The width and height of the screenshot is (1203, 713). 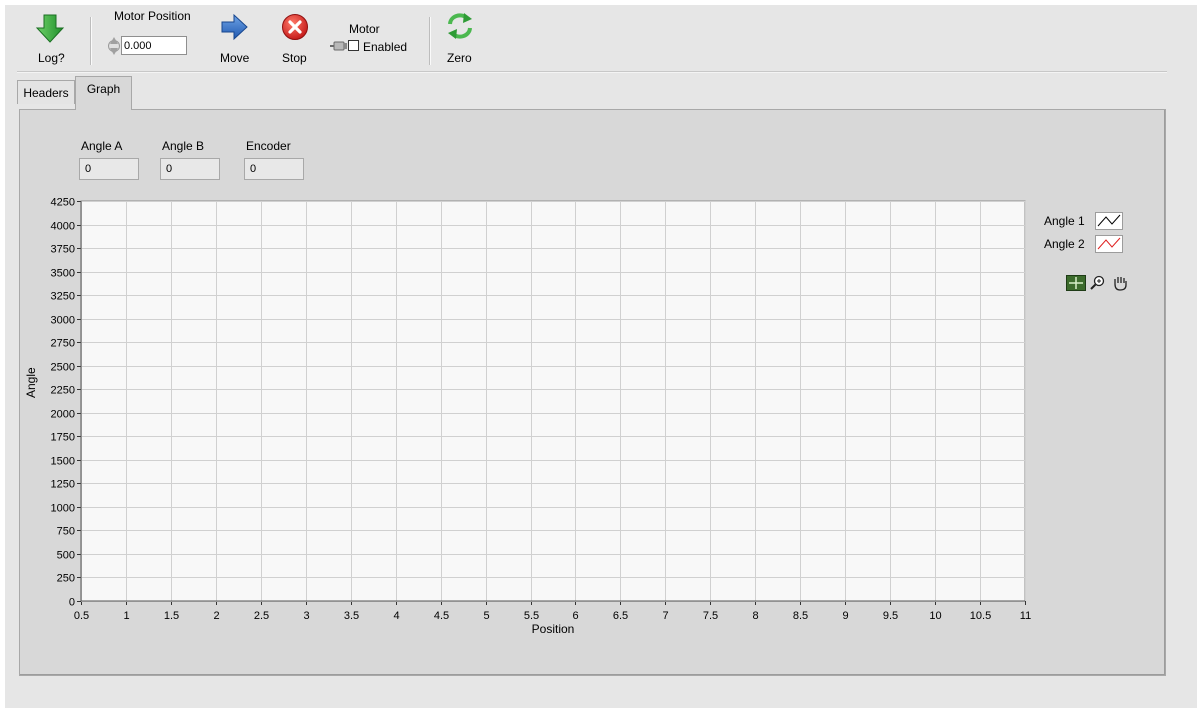 What do you see at coordinates (114, 46) in the screenshot?
I see `increment-decrement-icon` at bounding box center [114, 46].